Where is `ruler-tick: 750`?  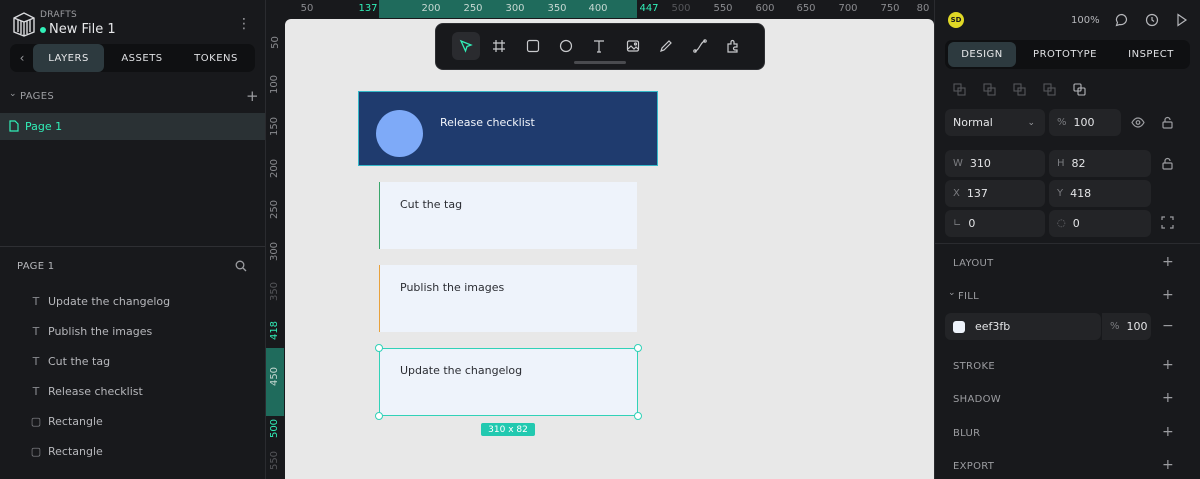
ruler-tick: 750 is located at coordinates (890, 8).